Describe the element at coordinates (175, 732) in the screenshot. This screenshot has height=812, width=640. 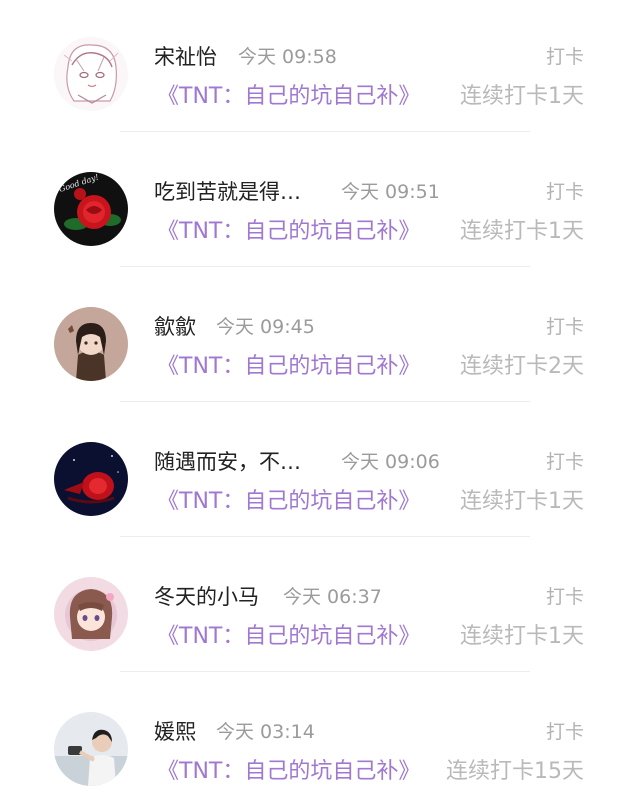
I see `user-name: 媛熙` at that location.